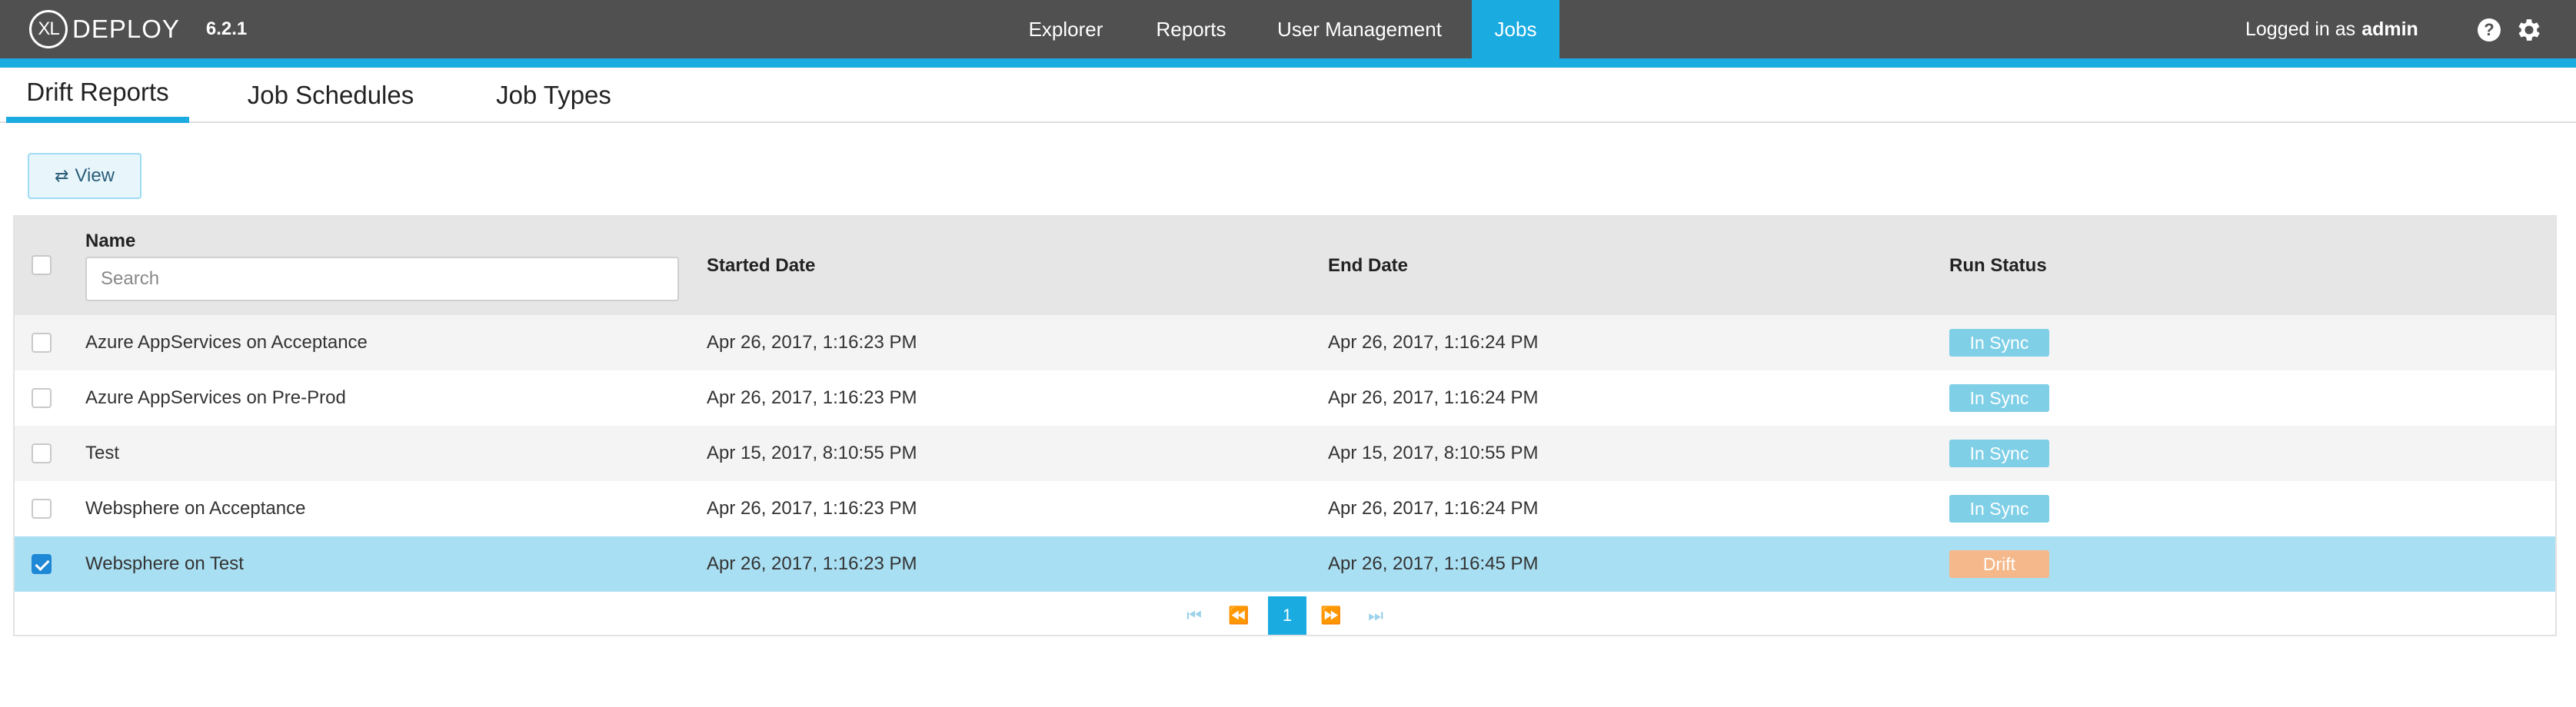 The image size is (2576, 707). What do you see at coordinates (1194, 615) in the screenshot?
I see `first-page-icon: ⏮` at bounding box center [1194, 615].